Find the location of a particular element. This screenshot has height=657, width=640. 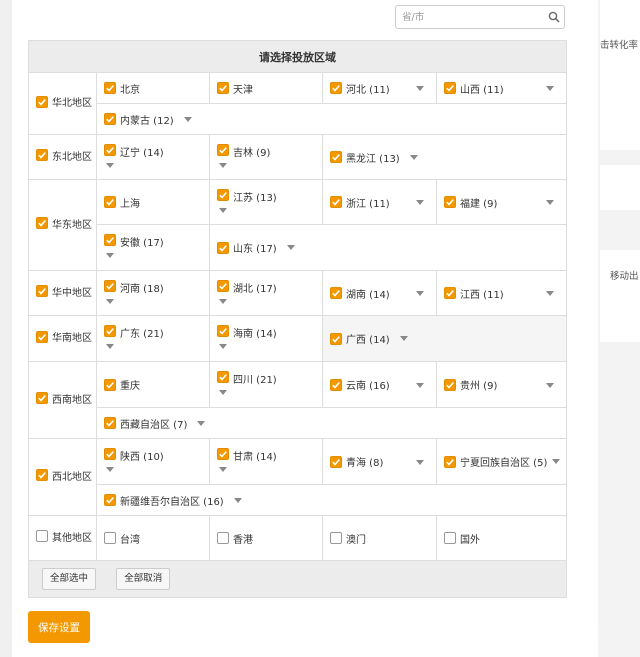

province-cell: 海南 (14) is located at coordinates (266, 338).